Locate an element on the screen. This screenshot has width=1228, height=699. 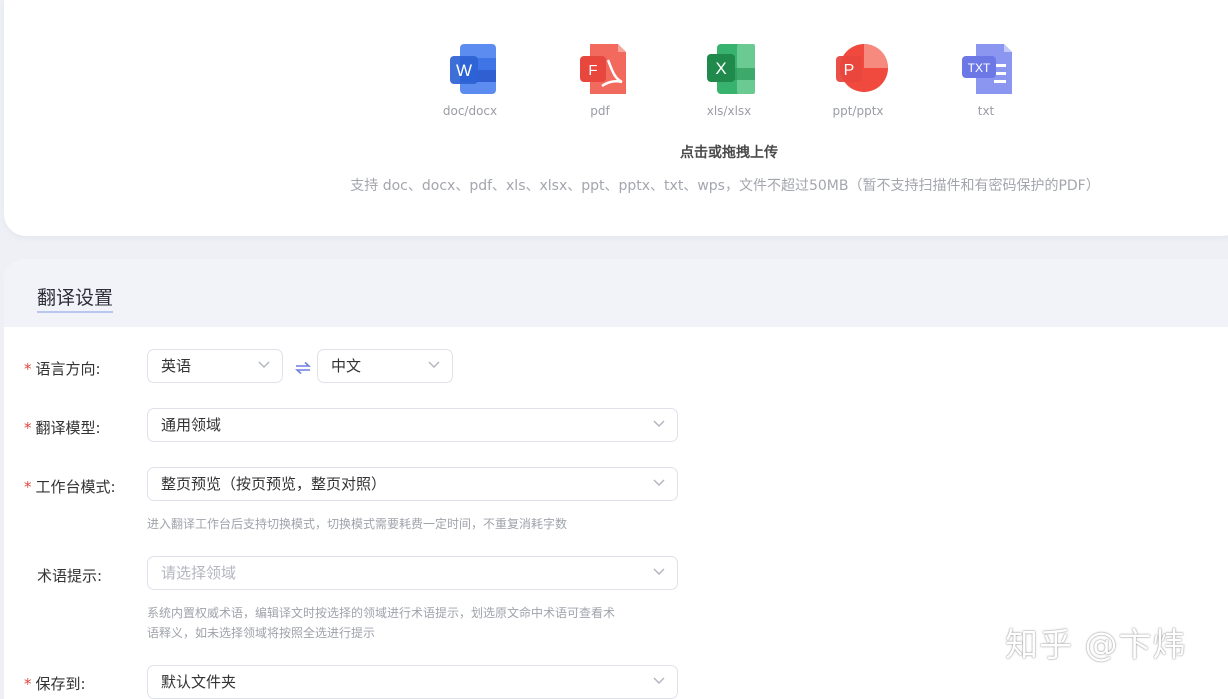
term-domain-placeholder: 请选择领域 is located at coordinates (199, 573).